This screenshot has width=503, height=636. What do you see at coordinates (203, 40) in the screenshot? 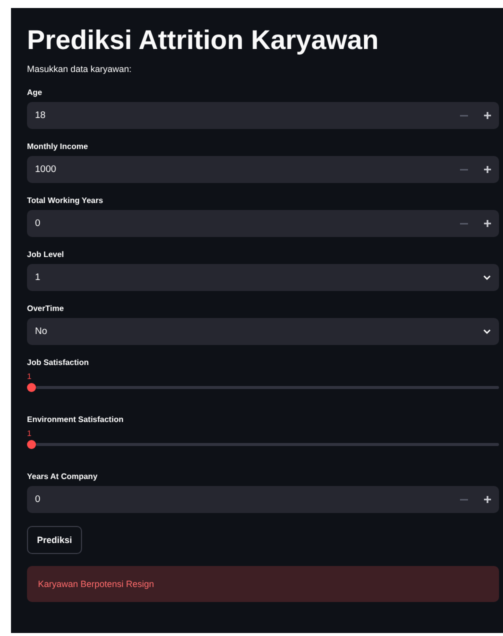
I see `page-title: Prediksi Attrition Karyawan` at bounding box center [203, 40].